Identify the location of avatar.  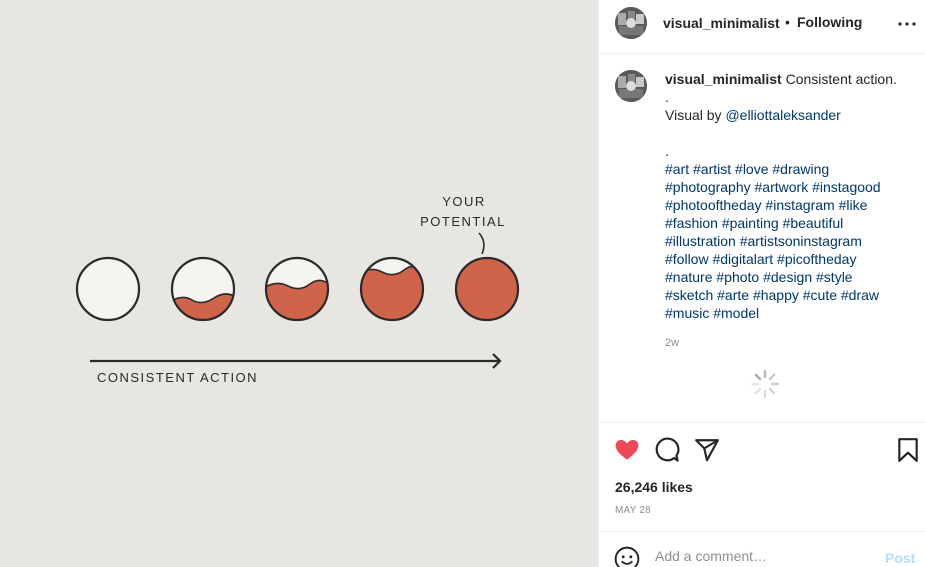
(631, 23).